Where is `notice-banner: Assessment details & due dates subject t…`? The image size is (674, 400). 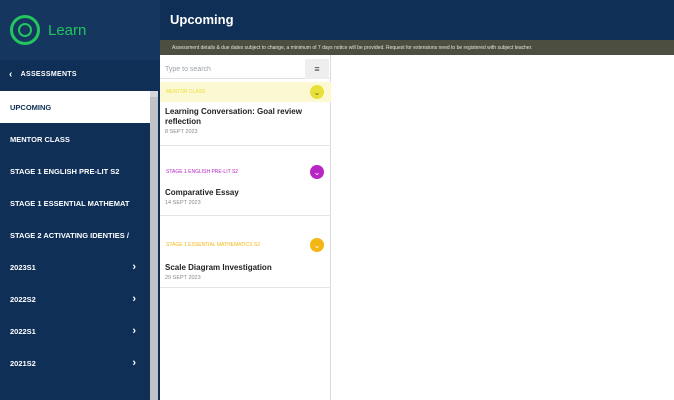
notice-banner: Assessment details & due dates subject t… is located at coordinates (417, 47).